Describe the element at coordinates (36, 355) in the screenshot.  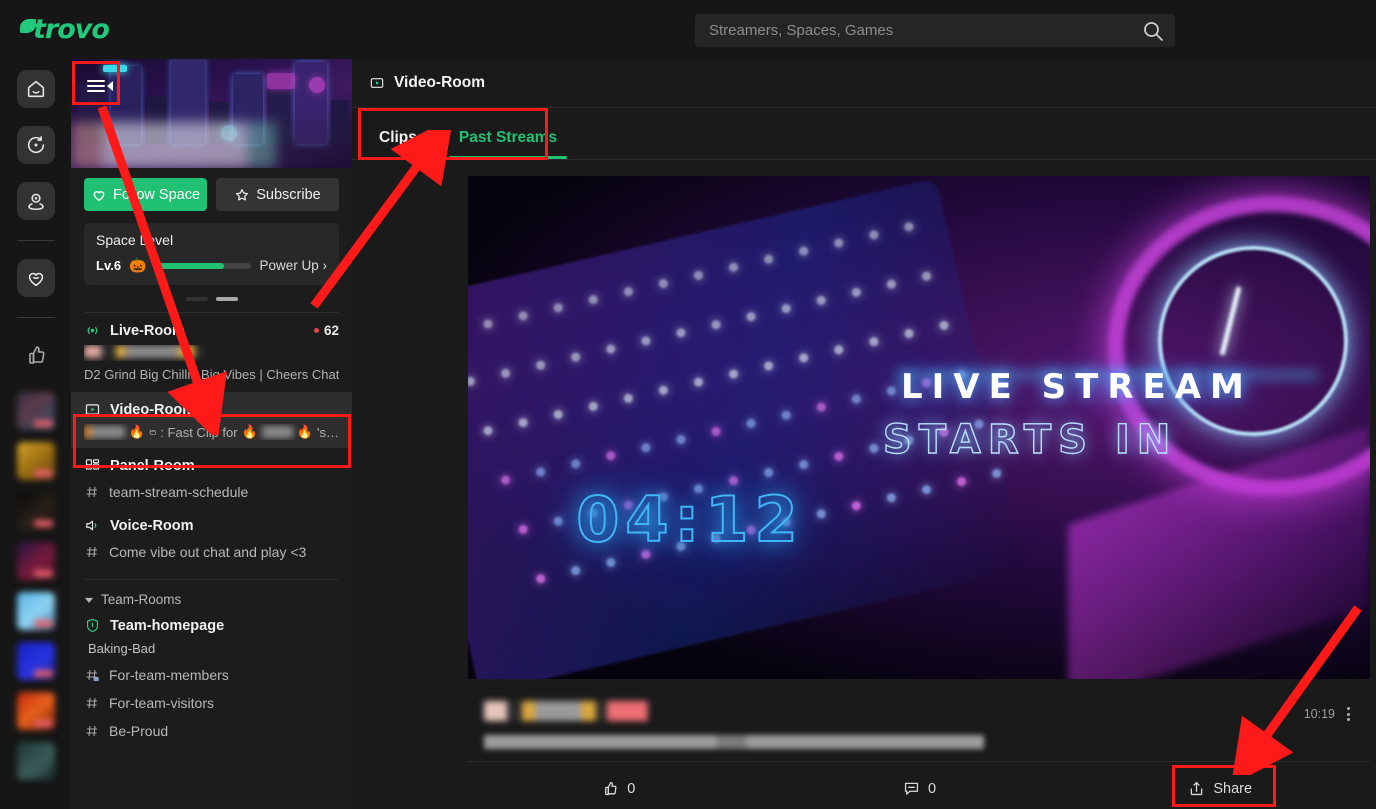
I see `thumbs-up-icon` at that location.